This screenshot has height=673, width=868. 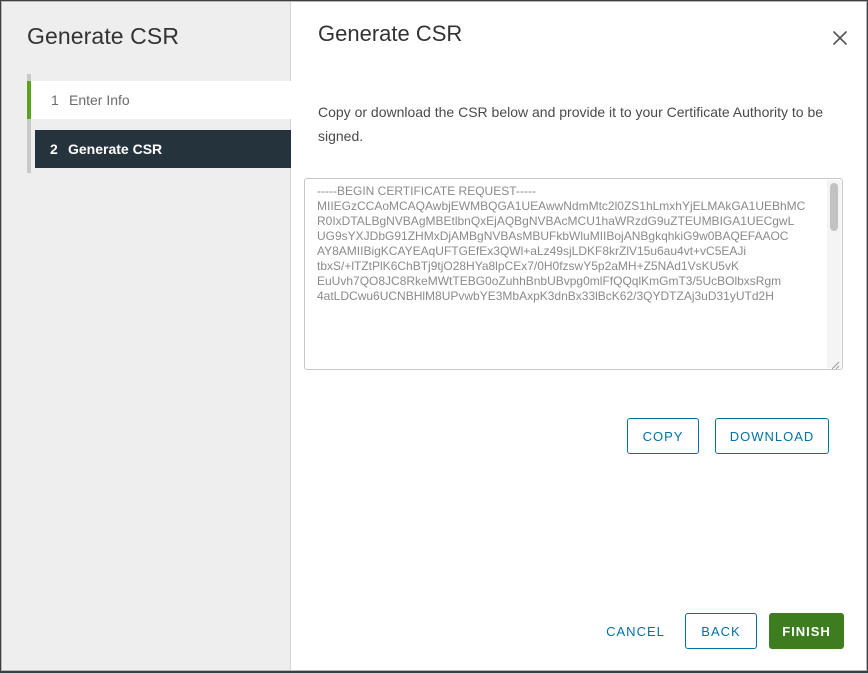 What do you see at coordinates (840, 38) in the screenshot?
I see `close-icon` at bounding box center [840, 38].